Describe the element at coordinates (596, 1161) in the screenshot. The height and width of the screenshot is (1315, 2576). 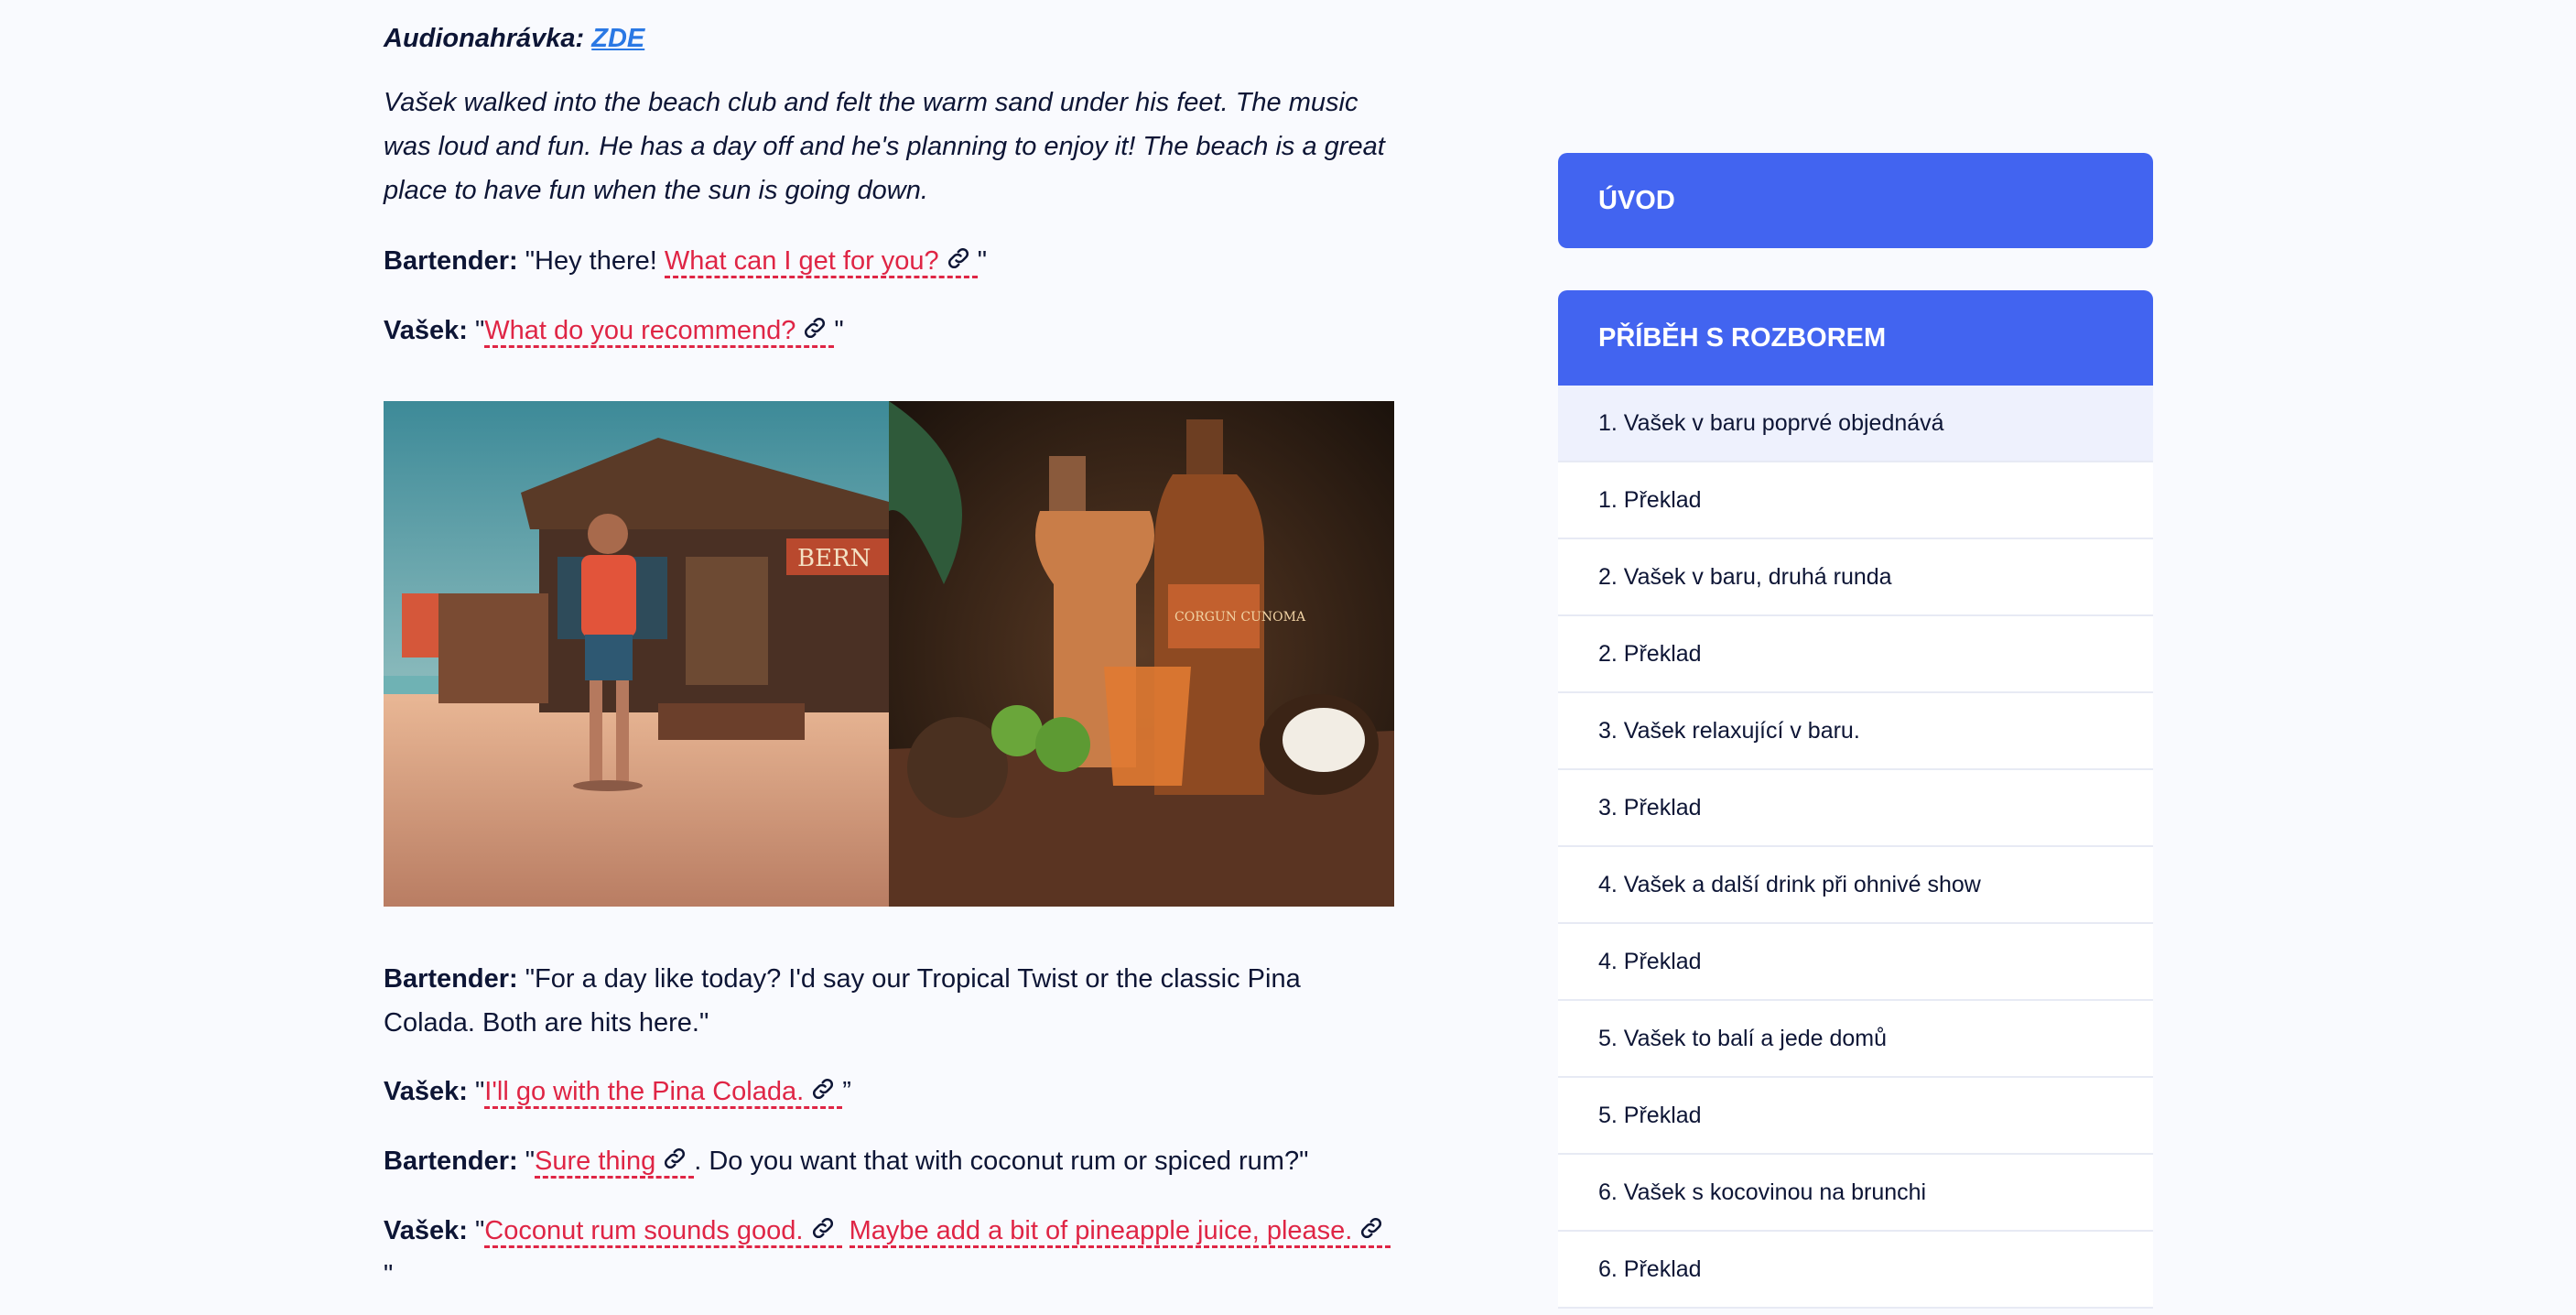
I see `phrase-text: Sure thing` at that location.